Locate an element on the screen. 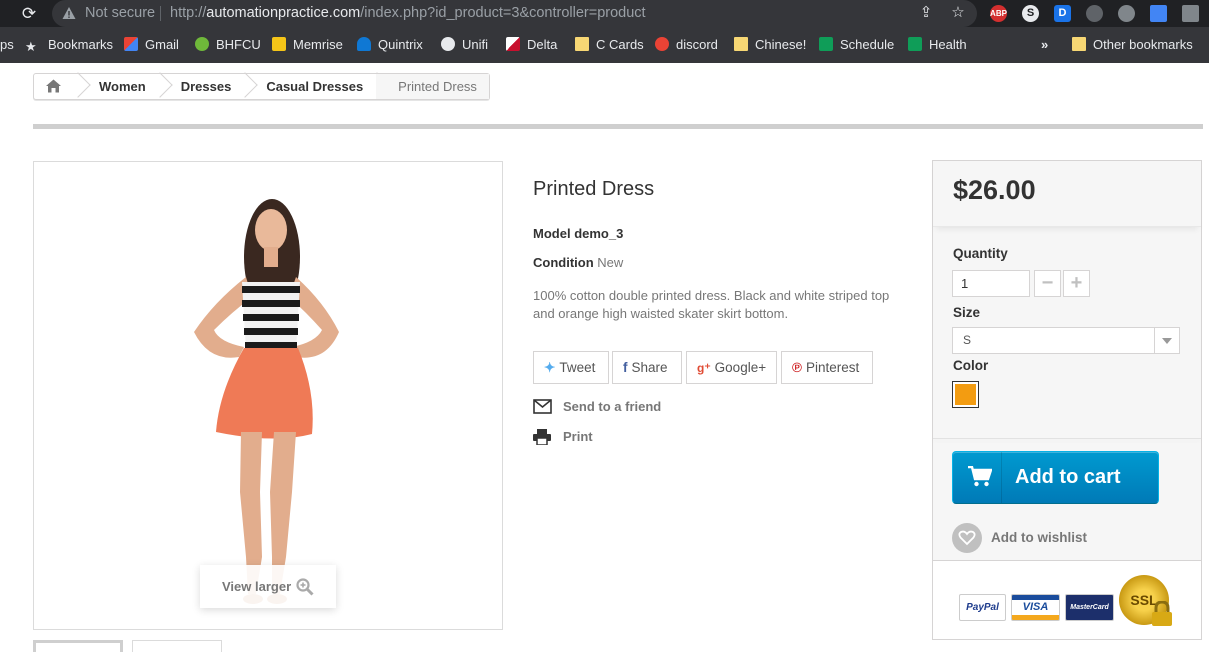  breadcrumb-casual-dresses: Casual Dresses is located at coordinates (317, 85).